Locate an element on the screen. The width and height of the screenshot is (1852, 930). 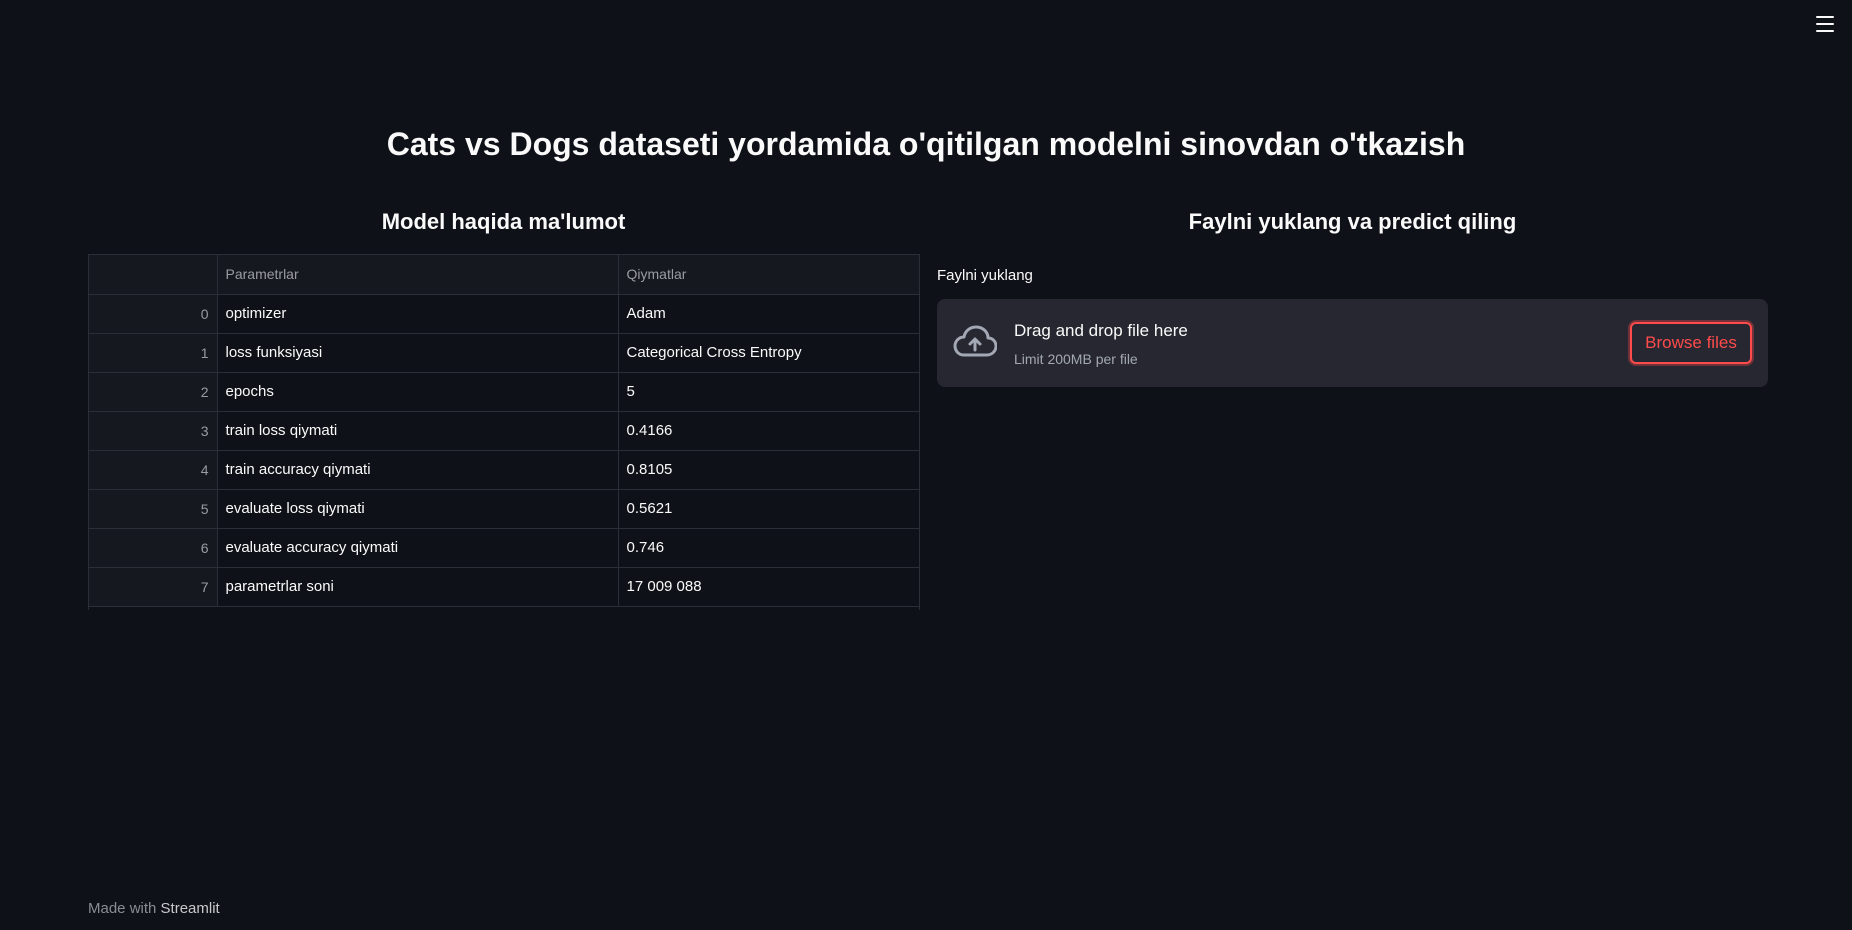
streamlit-link: Streamlit is located at coordinates (190, 908).